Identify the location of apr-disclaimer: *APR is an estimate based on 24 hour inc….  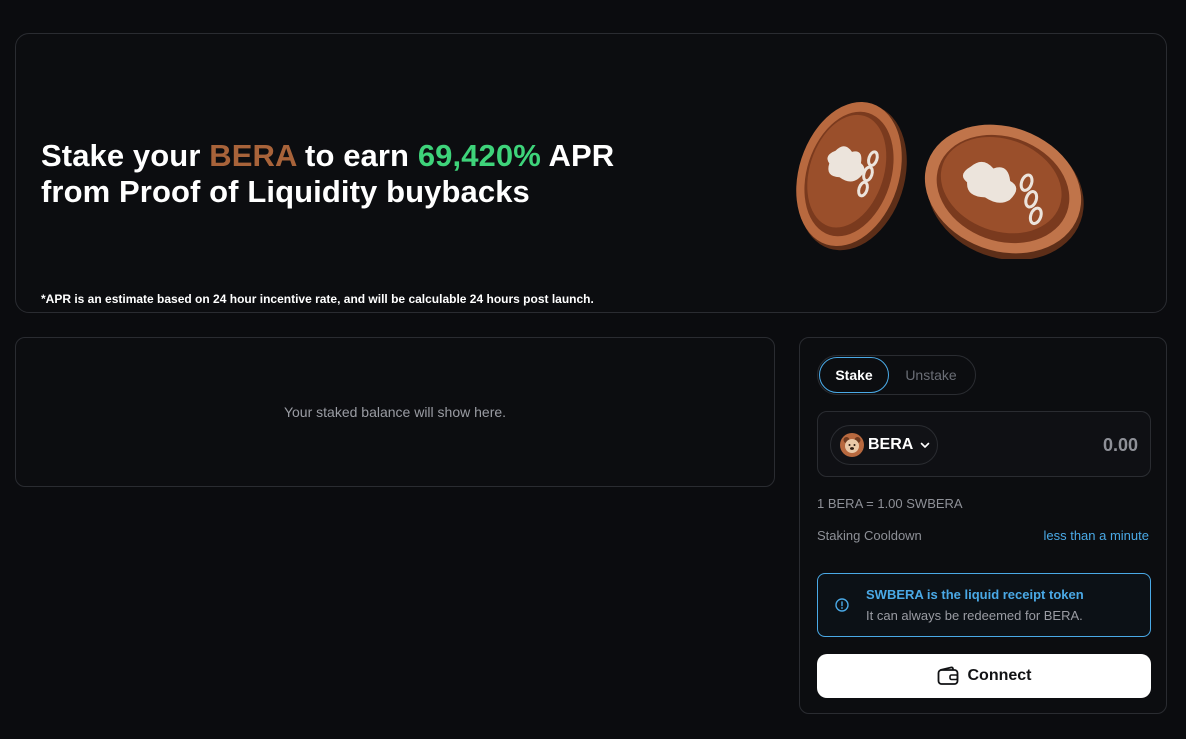
(317, 299).